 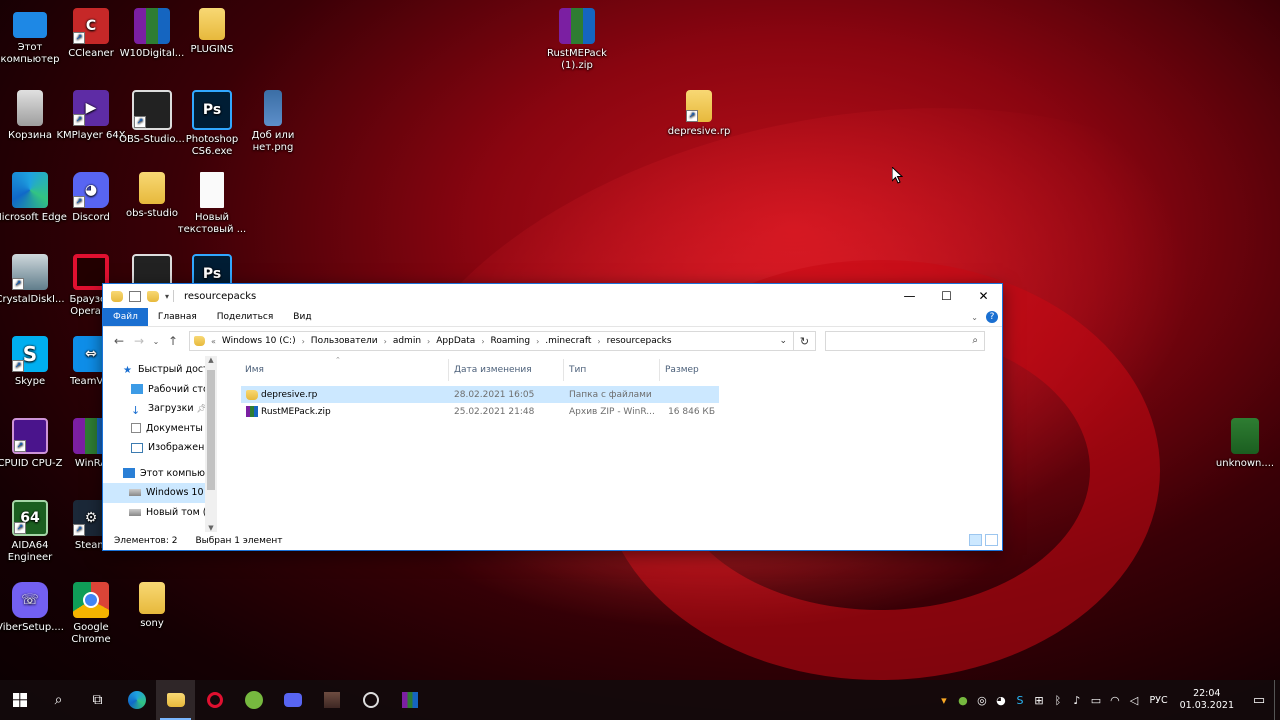 What do you see at coordinates (1019, 700) in the screenshot?
I see `skype-tray-icon: S` at bounding box center [1019, 700].